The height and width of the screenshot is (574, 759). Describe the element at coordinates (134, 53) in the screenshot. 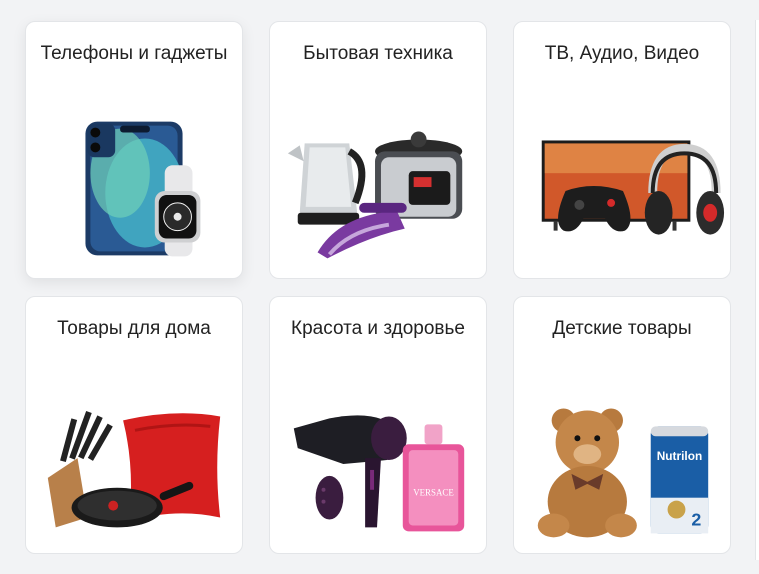

I see `category-title: Телефоны и гаджеты` at that location.